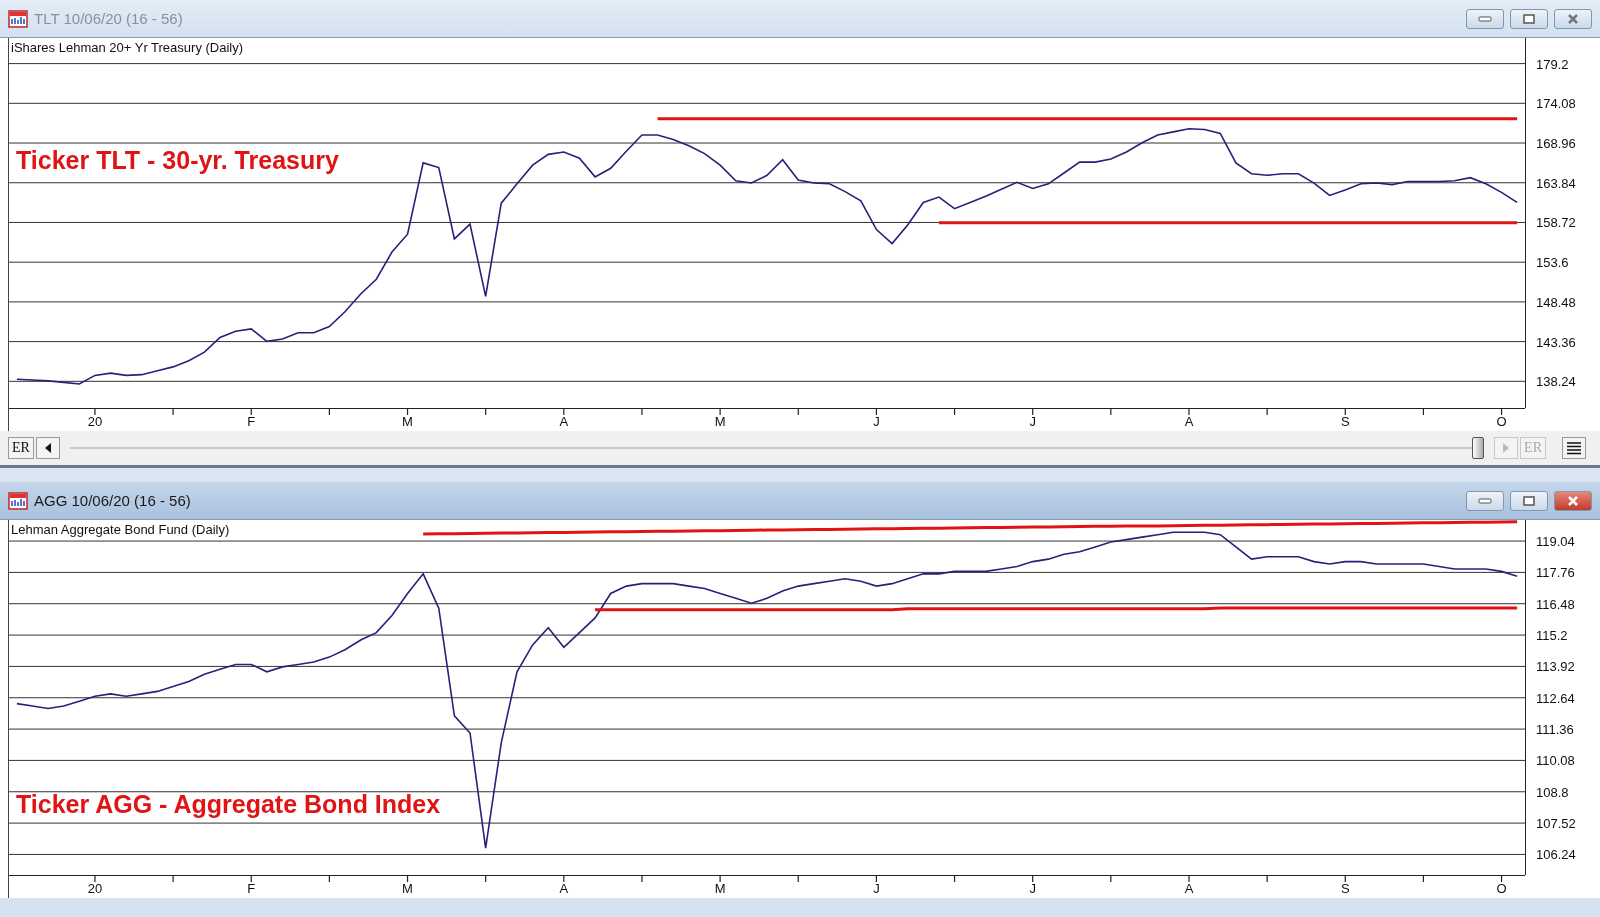  I want to click on axis-label: 115.2, so click(1552, 635).